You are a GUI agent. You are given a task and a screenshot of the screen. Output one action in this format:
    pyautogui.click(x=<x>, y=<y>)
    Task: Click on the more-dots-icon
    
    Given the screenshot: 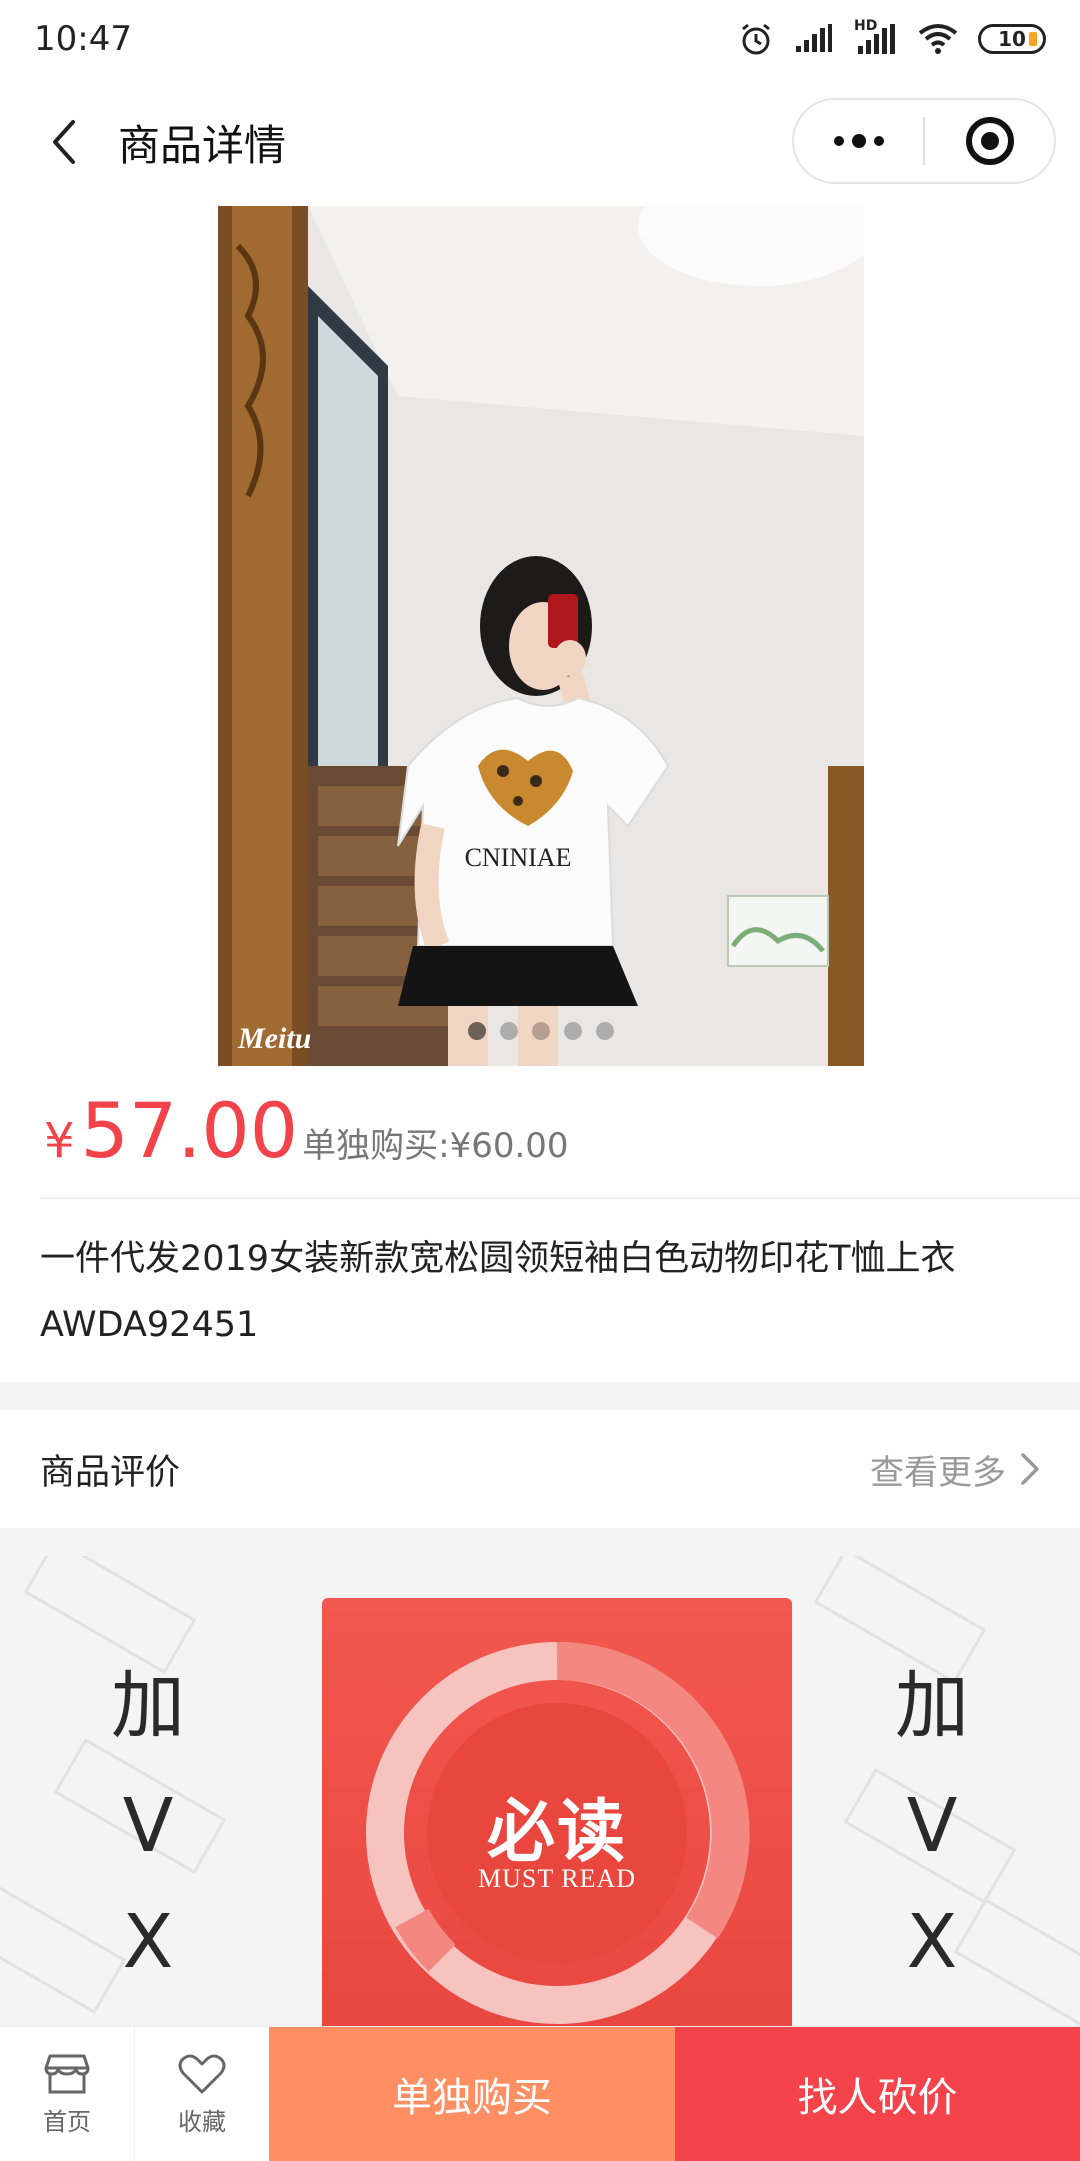 What is the action you would take?
    pyautogui.click(x=858, y=141)
    